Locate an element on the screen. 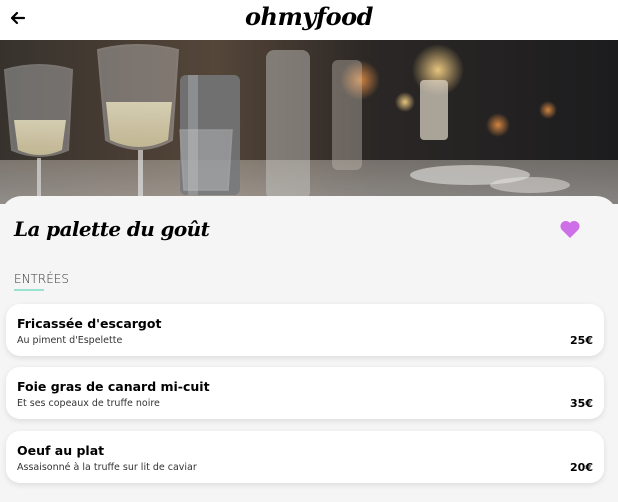 This screenshot has width=618, height=502. favorite-button is located at coordinates (570, 229).